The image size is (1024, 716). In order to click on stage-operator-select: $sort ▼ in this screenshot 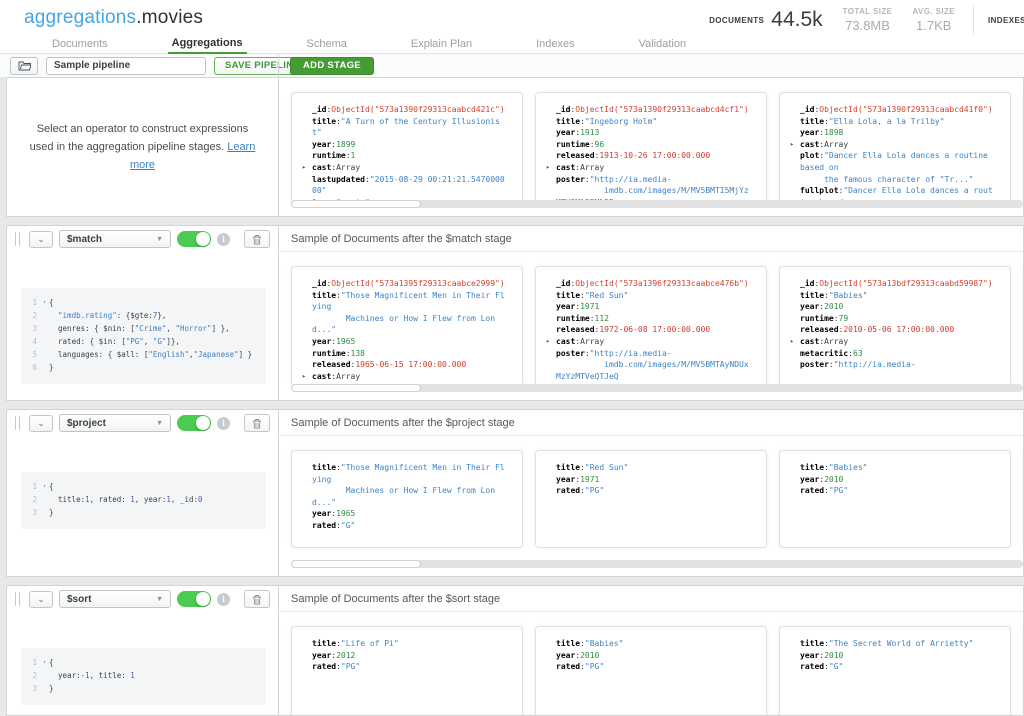, I will do `click(115, 599)`.